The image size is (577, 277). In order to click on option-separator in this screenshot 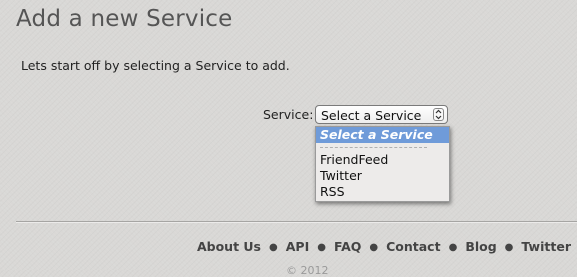, I will do `click(373, 147)`.